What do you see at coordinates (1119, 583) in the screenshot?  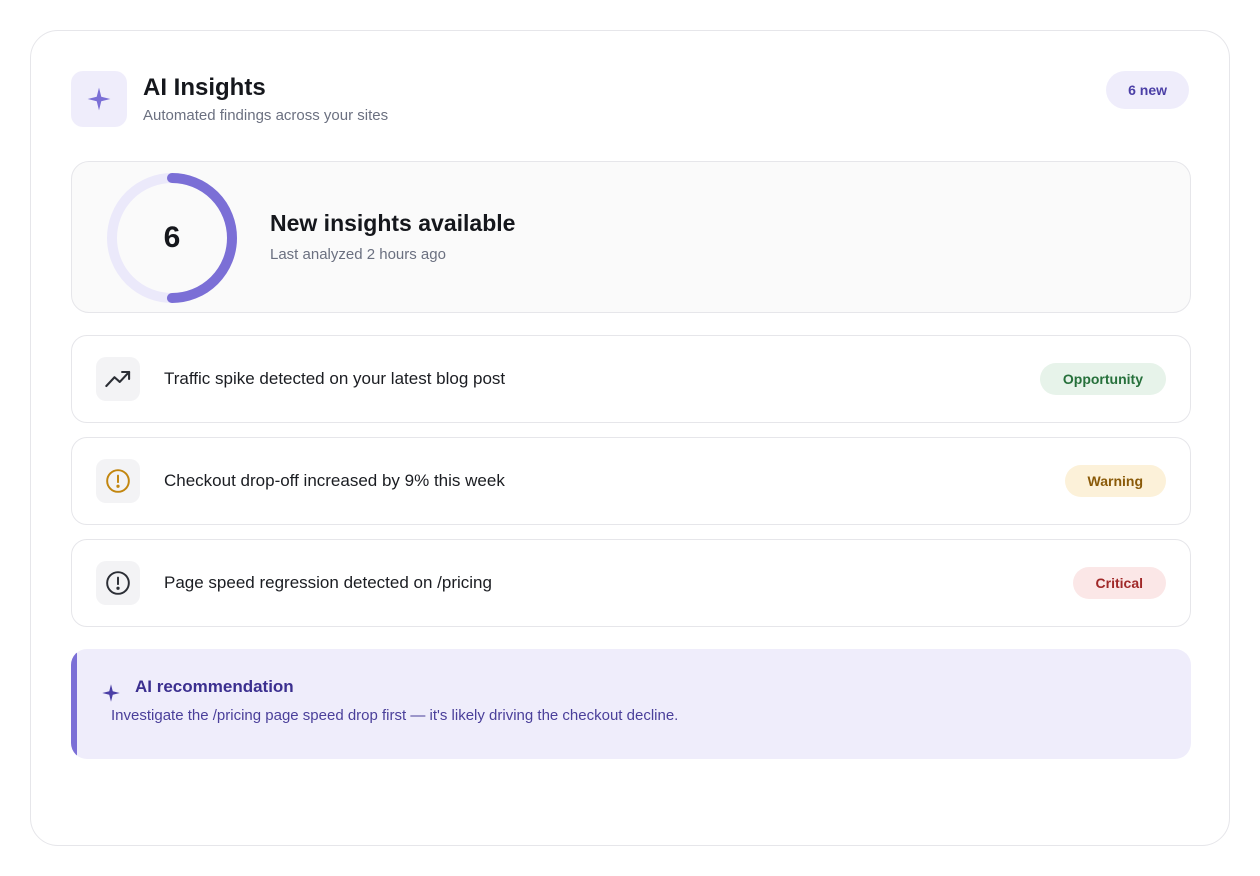 I see `critical-tag: Critical` at bounding box center [1119, 583].